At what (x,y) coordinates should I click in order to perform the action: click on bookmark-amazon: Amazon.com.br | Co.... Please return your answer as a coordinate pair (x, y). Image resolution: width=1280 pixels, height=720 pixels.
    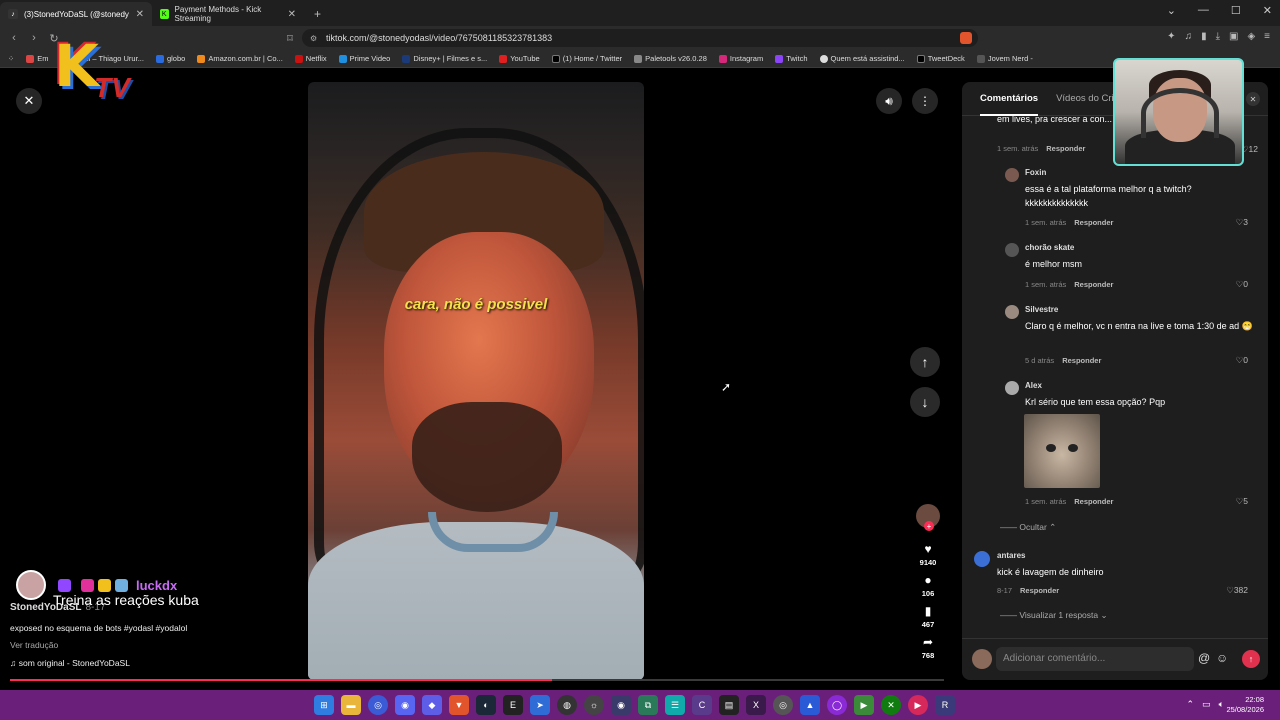
    Looking at the image, I should click on (240, 58).